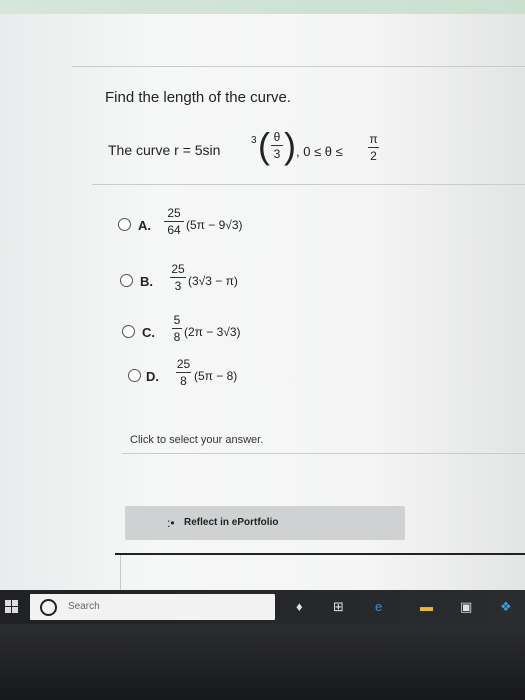 Image resolution: width=525 pixels, height=700 pixels. I want to click on curve-label: The curve r = 5sin, so click(164, 150).